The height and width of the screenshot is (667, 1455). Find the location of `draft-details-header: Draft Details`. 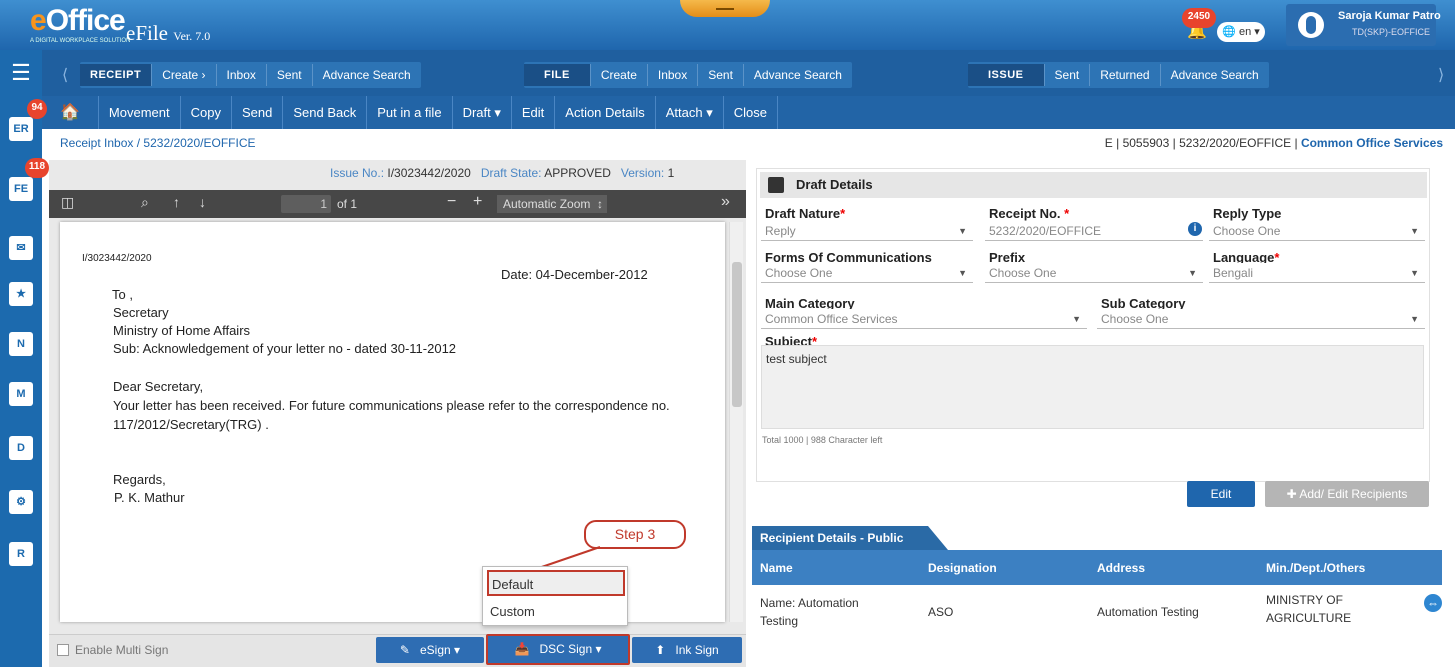

draft-details-header: Draft Details is located at coordinates (1093, 185).